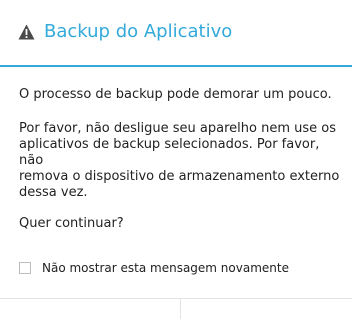 The height and width of the screenshot is (319, 352). What do you see at coordinates (53, 192) in the screenshot?
I see `message-warning-line: dessa vez.` at bounding box center [53, 192].